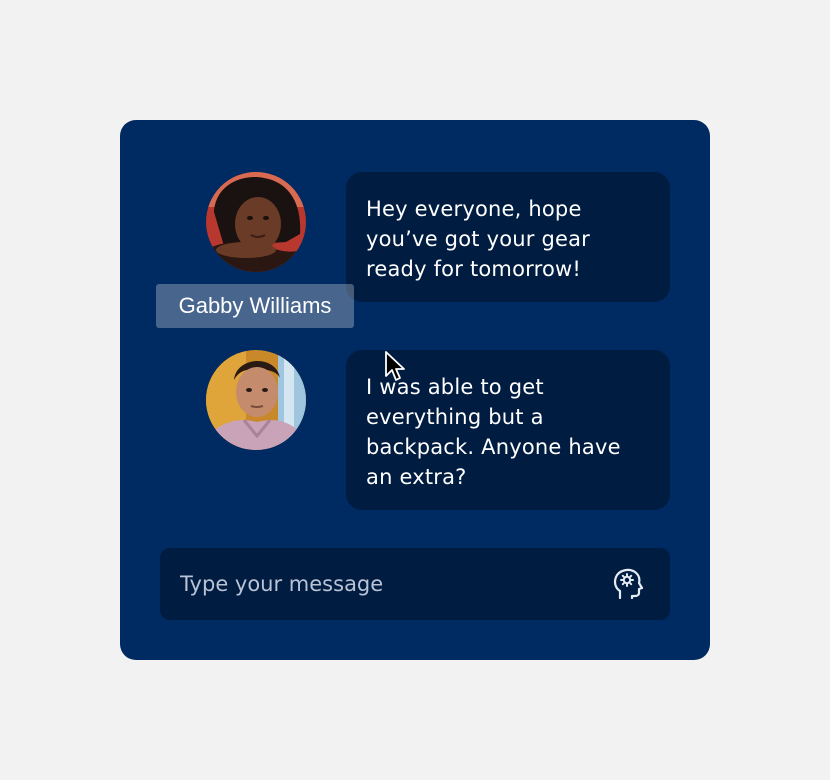 This screenshot has height=780, width=830. Describe the element at coordinates (380, 584) in the screenshot. I see `message-input` at that location.